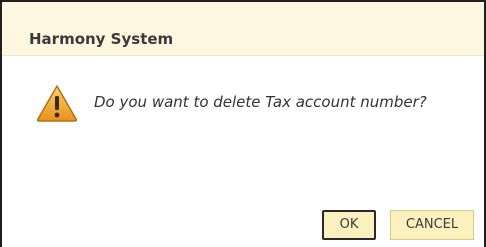  I want to click on warning-icon, so click(57, 103).